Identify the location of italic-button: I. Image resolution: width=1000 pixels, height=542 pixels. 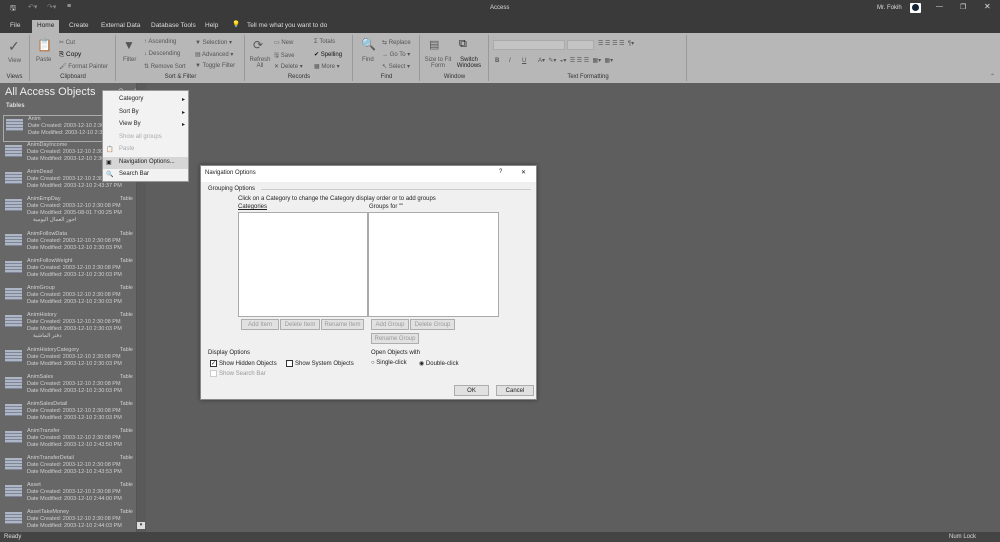
(510, 61).